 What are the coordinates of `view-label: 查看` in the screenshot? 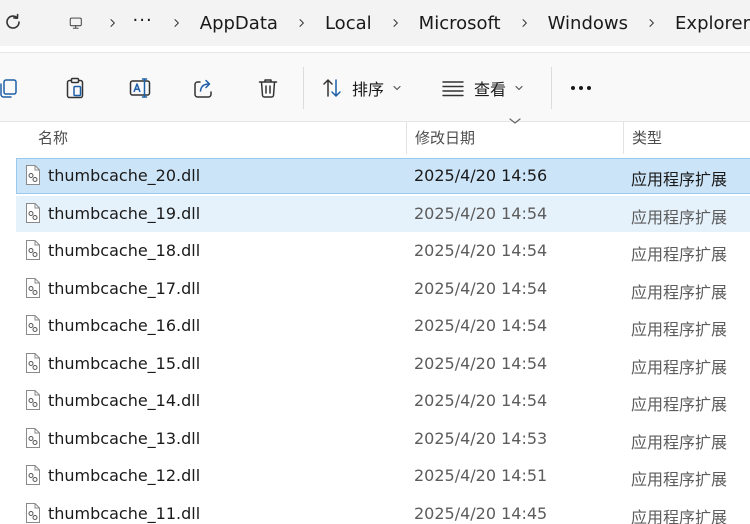 It's located at (490, 89).